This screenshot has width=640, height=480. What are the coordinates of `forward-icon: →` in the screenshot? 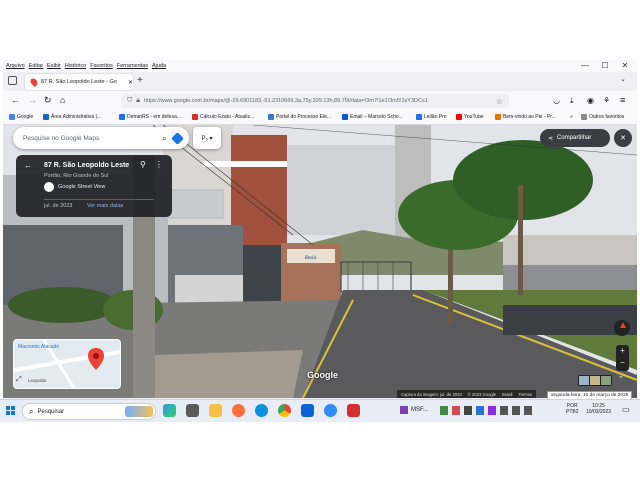 It's located at (32, 100).